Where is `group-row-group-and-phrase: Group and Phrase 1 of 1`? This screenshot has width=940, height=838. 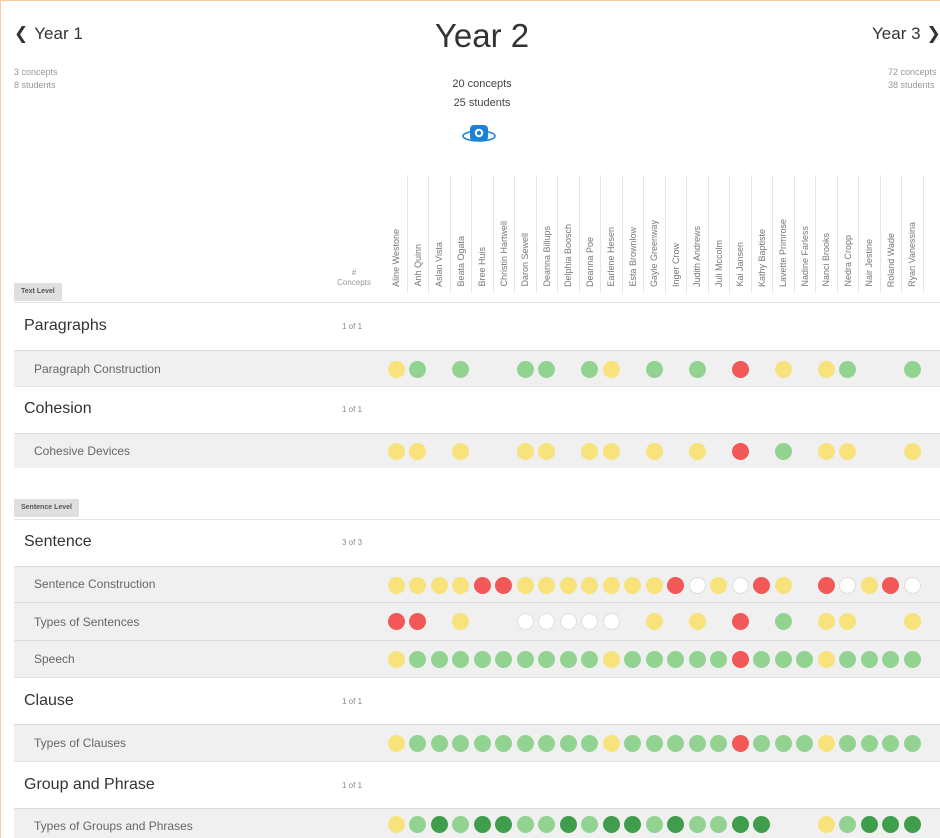 group-row-group-and-phrase: Group and Phrase 1 of 1 is located at coordinates (477, 784).